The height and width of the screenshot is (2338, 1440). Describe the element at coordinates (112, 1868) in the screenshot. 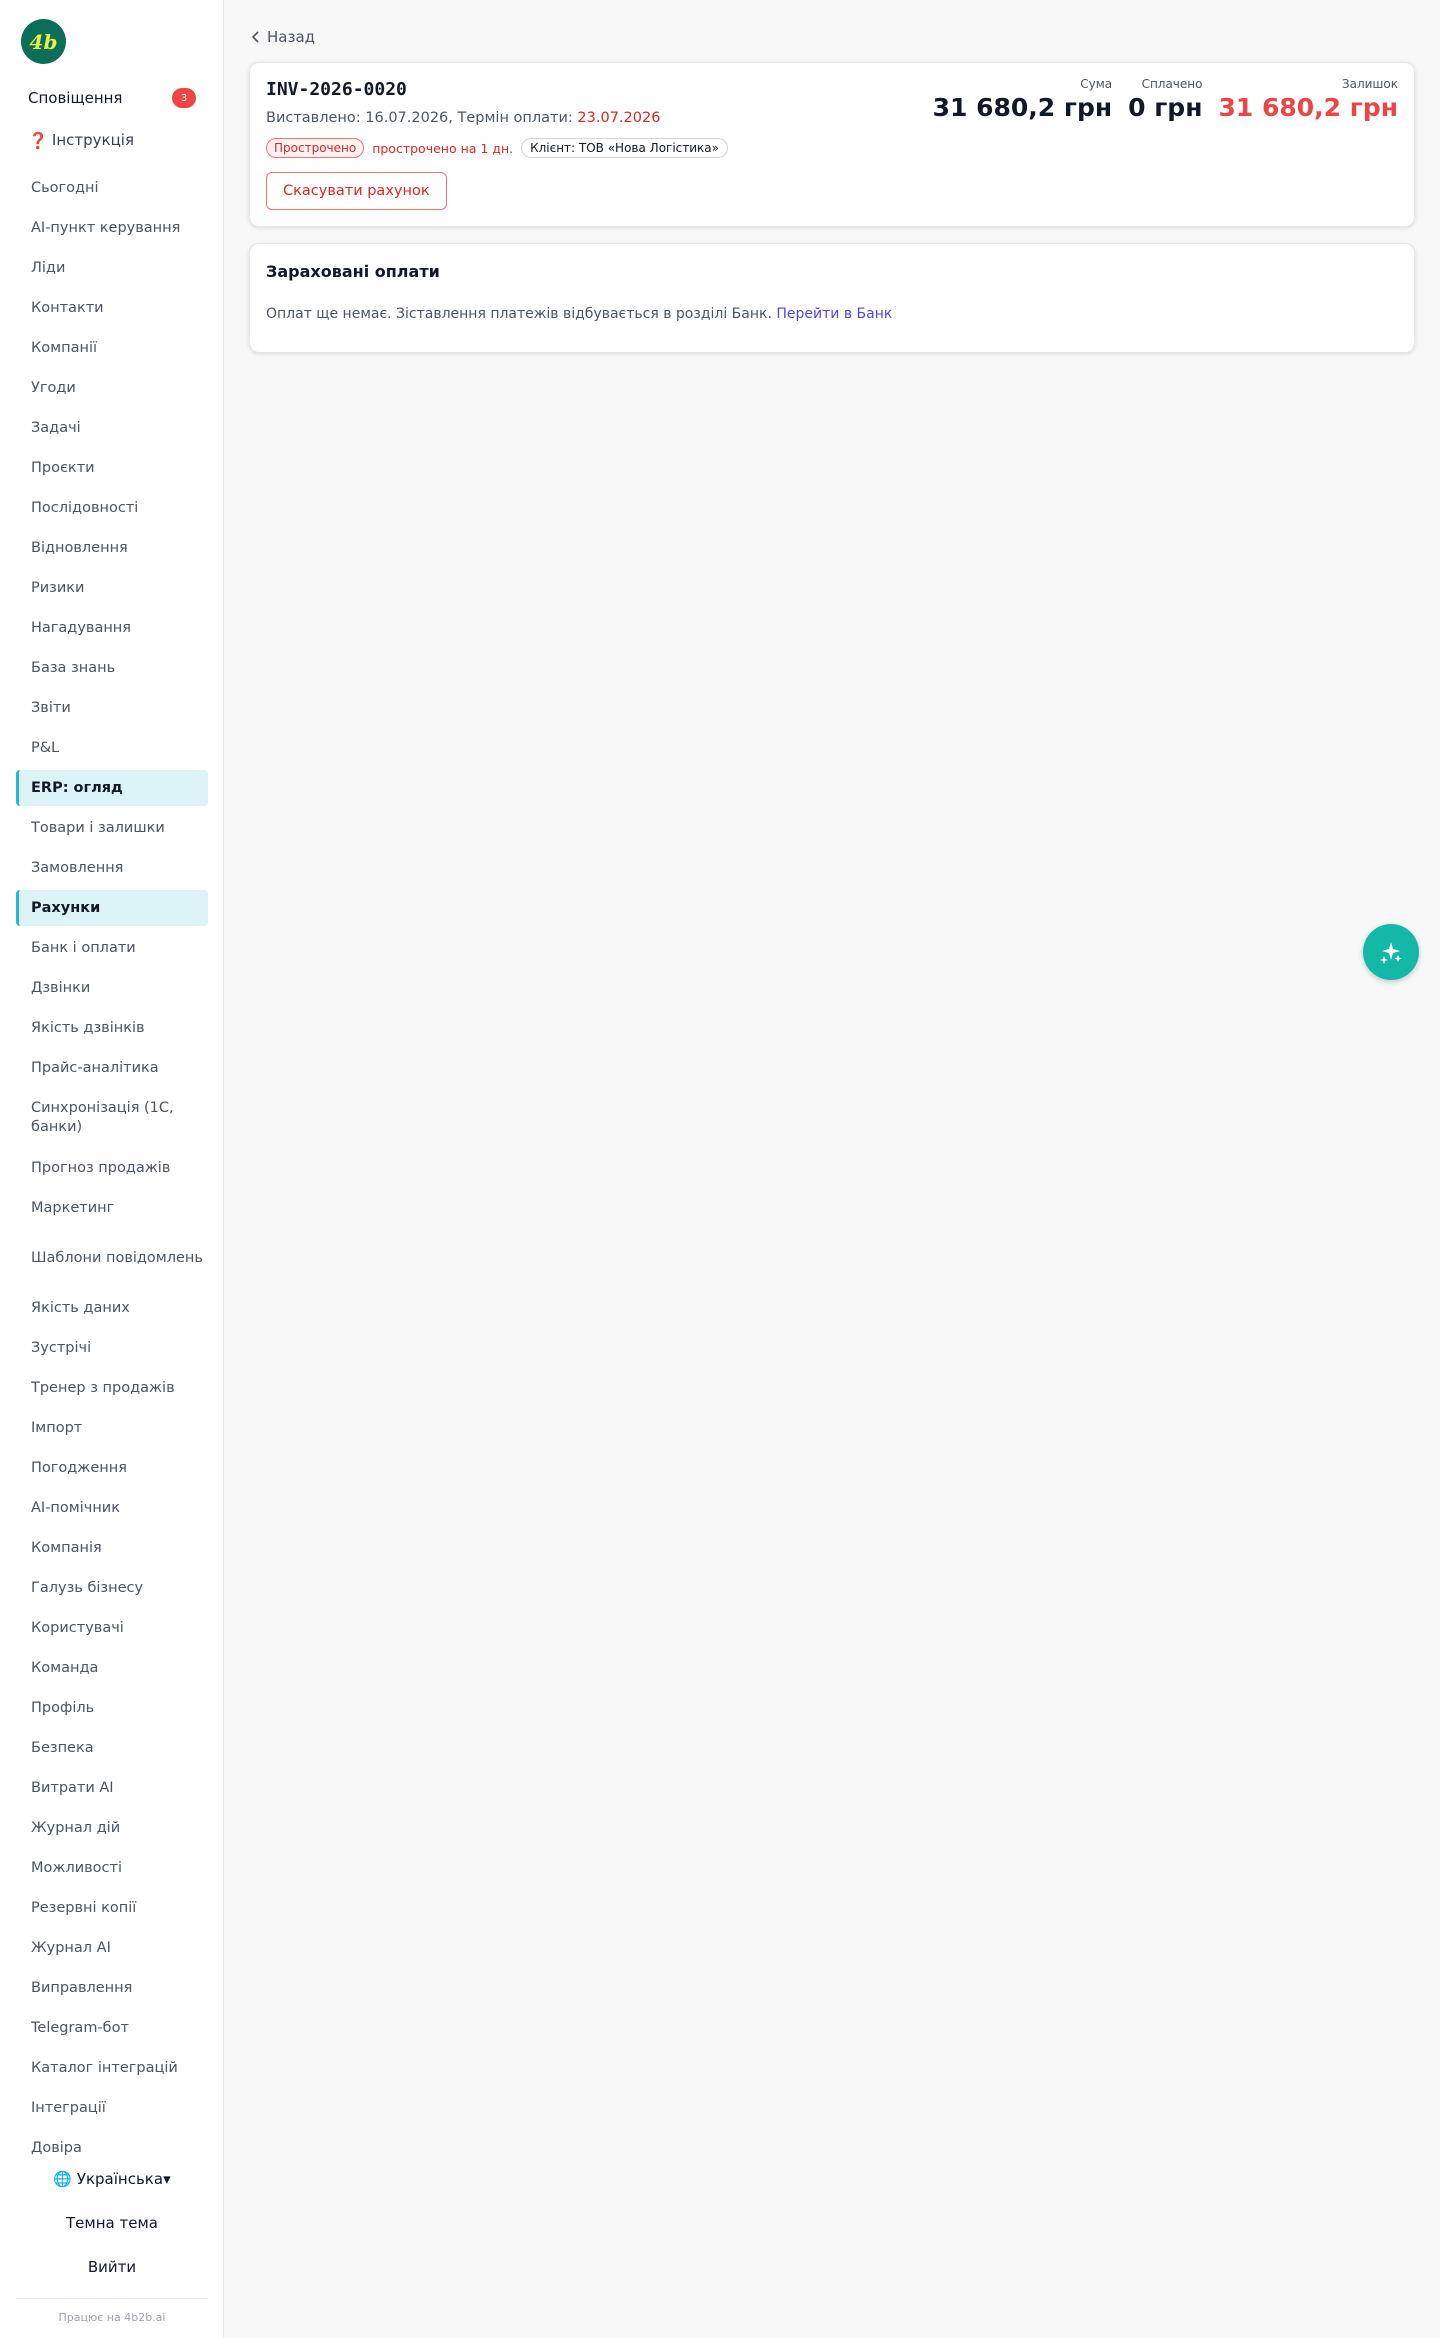

I see `sidebar-item: Можливості` at that location.